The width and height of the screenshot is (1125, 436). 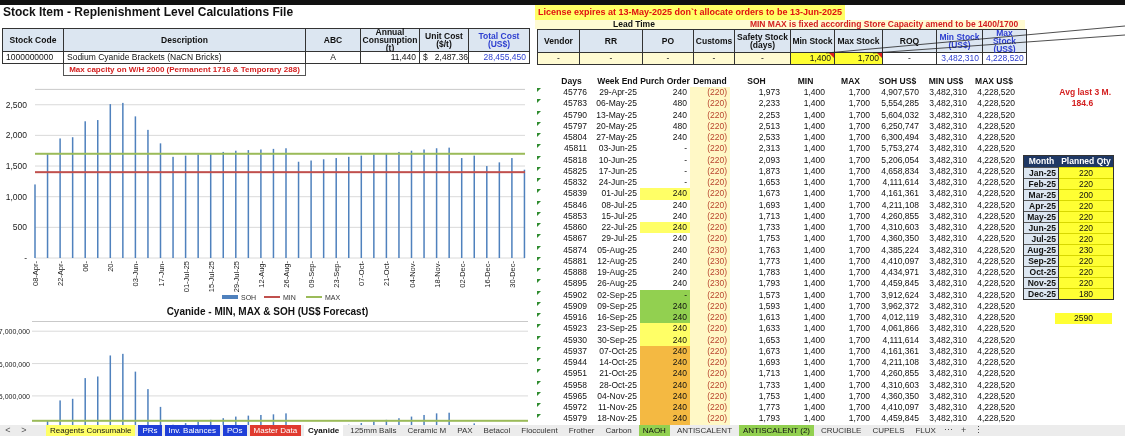 I want to click on table-cell-text: 21-Oct-25, so click(x=618, y=374).